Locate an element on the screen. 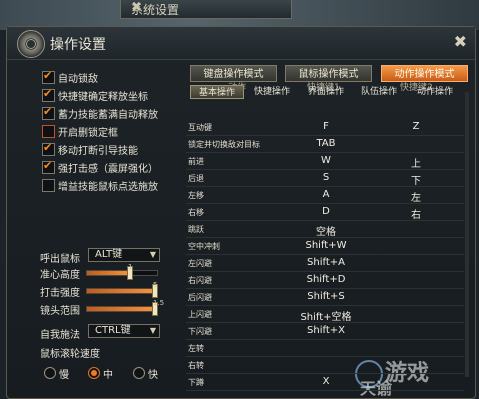 The height and width of the screenshot is (399, 479). table-row: 右闪避 Shift+D is located at coordinates (325, 280).